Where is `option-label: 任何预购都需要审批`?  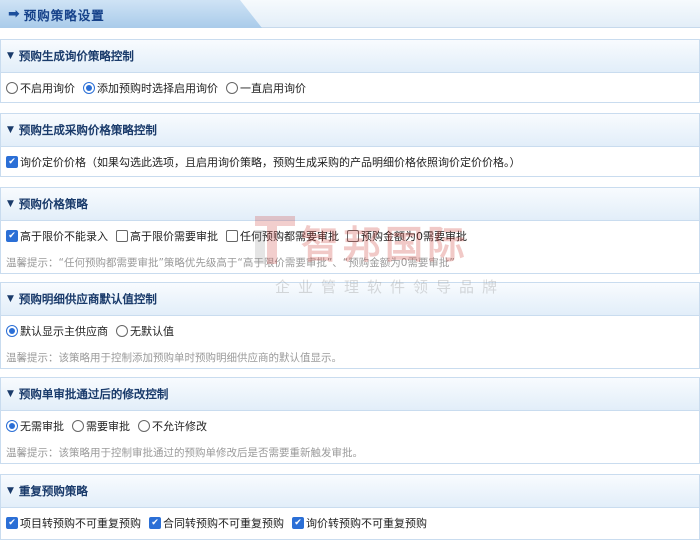
option-label: 任何预购都需要审批 is located at coordinates (289, 236).